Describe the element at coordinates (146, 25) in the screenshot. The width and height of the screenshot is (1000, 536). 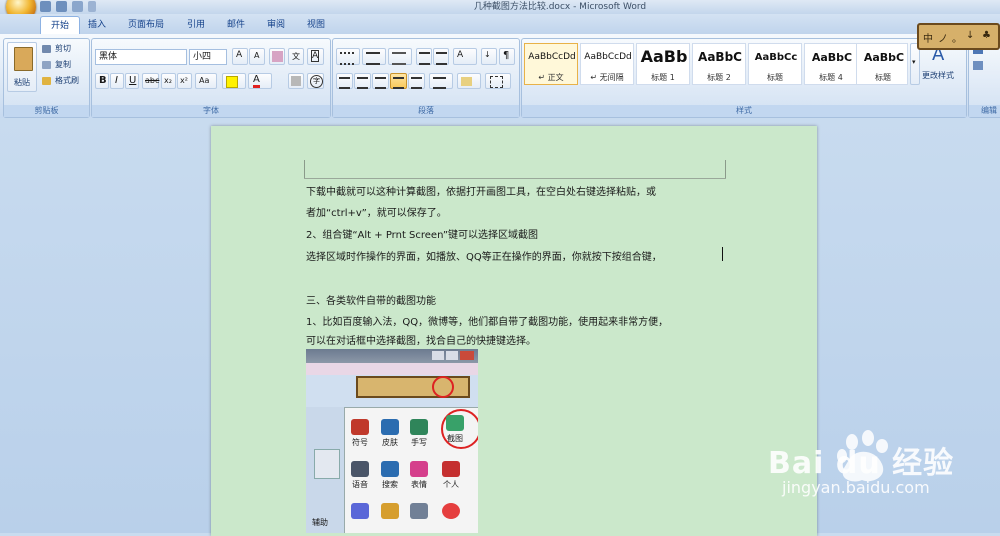
I see `tab-page-layout: 页面布局` at that location.